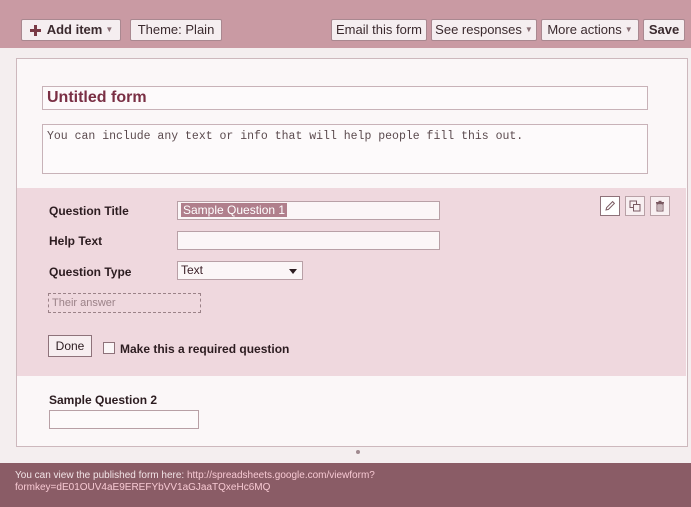  What do you see at coordinates (124, 419) in the screenshot?
I see `question-2-answer-field` at bounding box center [124, 419].